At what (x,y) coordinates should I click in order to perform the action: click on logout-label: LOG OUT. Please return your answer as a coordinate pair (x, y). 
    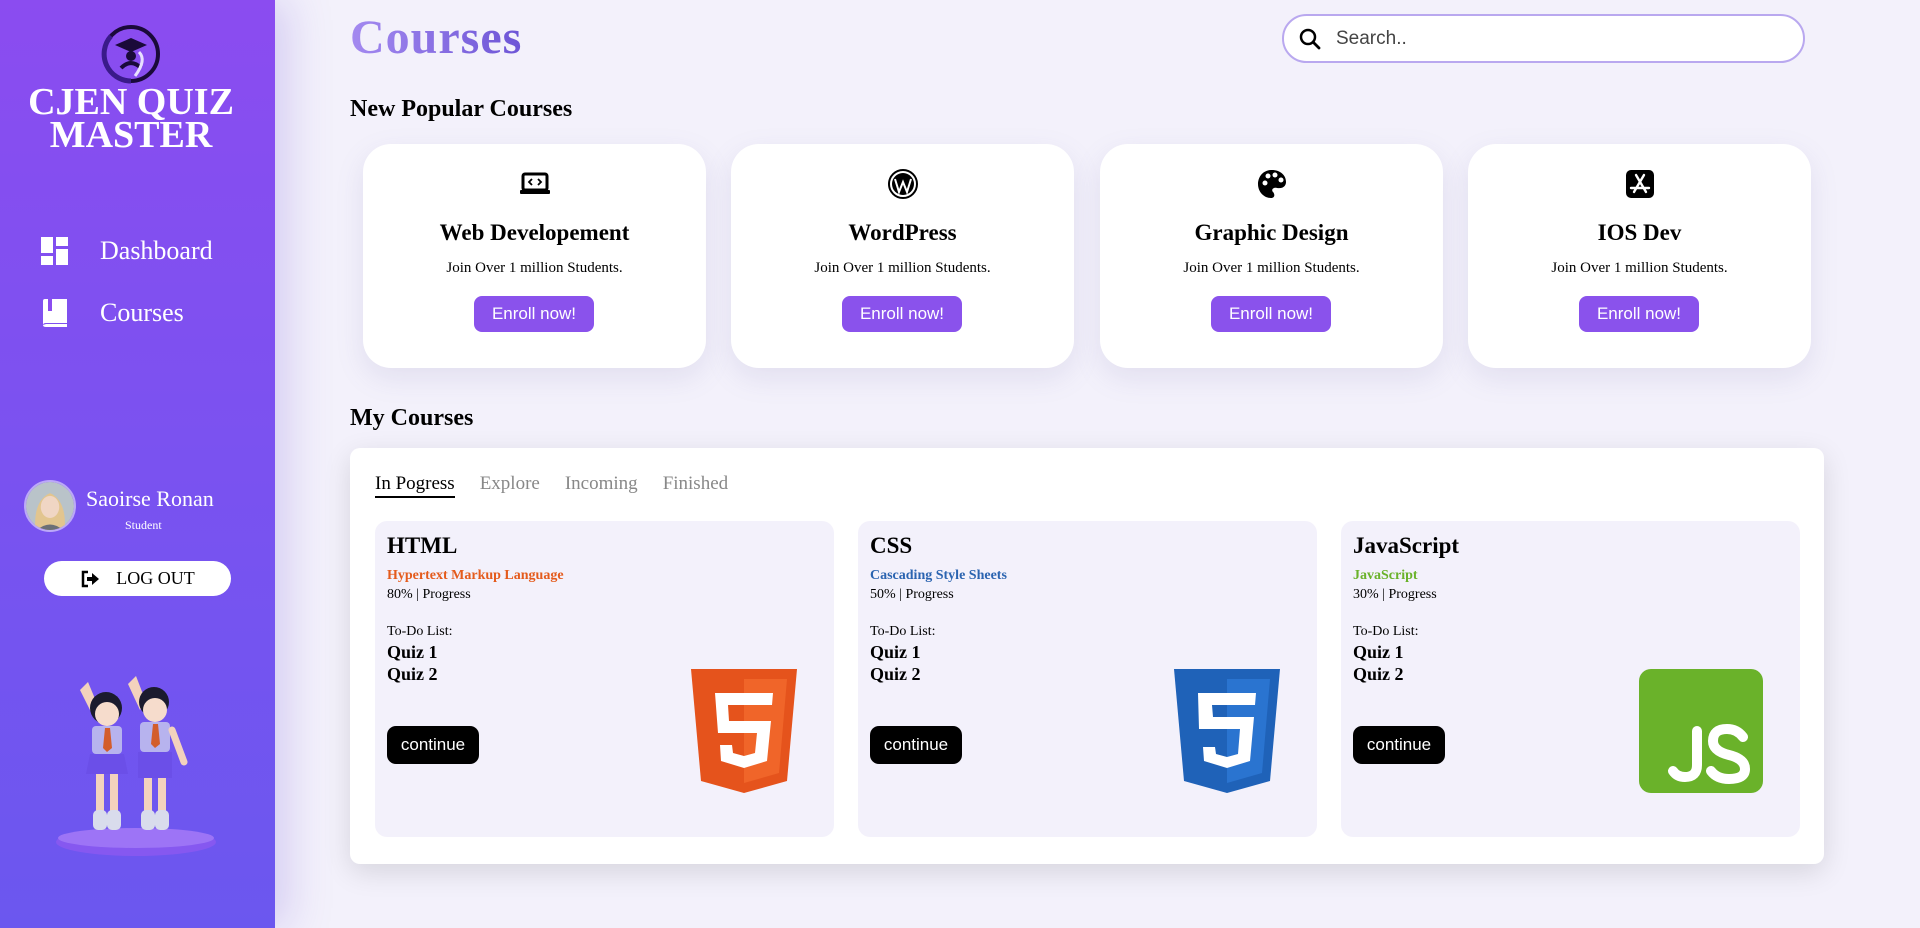
    Looking at the image, I should click on (155, 578).